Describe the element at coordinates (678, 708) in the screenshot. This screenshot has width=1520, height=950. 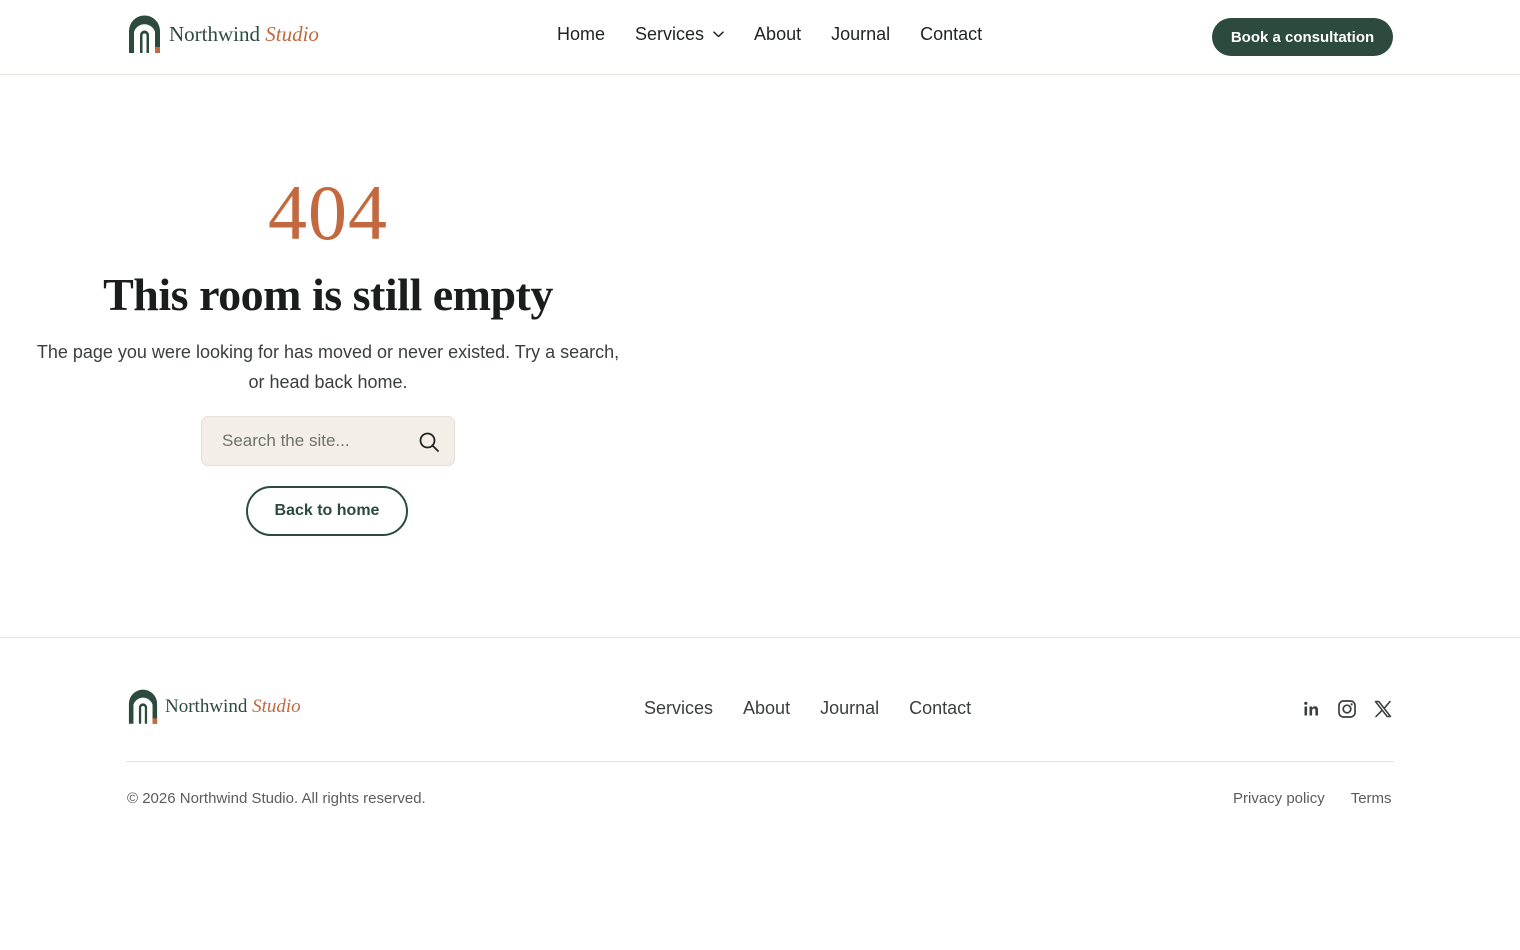
I see `footer-nav-services: Services` at that location.